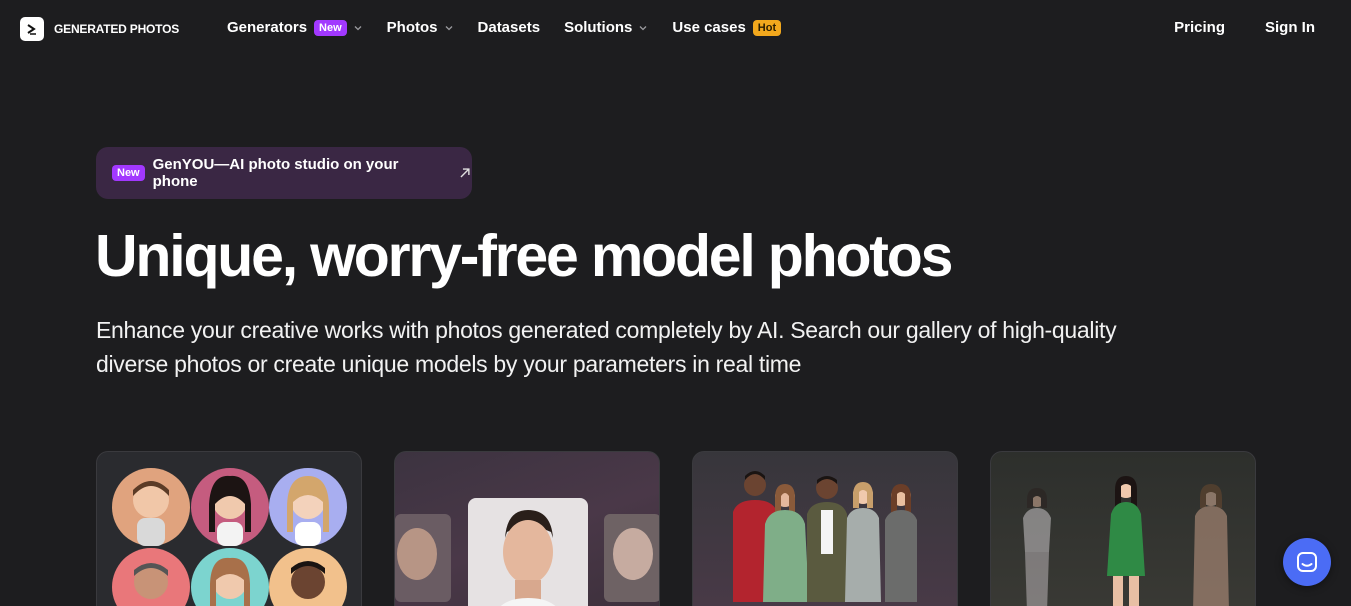 This screenshot has height=606, width=1351. I want to click on group-photo-image, so click(825, 536).